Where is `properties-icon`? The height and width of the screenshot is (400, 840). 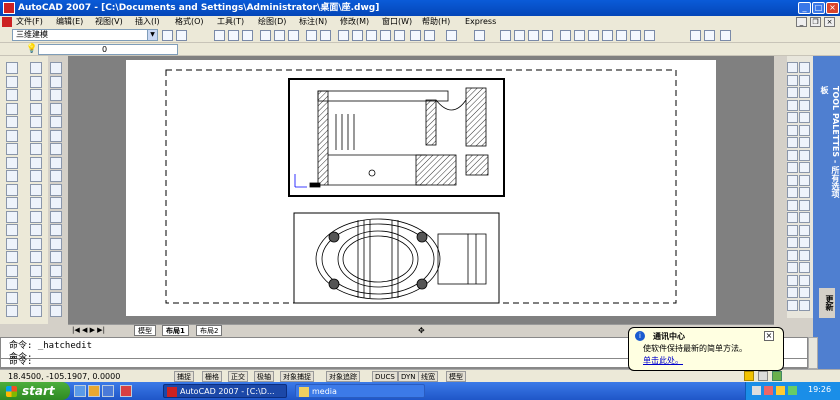
properties-icon is located at coordinates (565, 35).